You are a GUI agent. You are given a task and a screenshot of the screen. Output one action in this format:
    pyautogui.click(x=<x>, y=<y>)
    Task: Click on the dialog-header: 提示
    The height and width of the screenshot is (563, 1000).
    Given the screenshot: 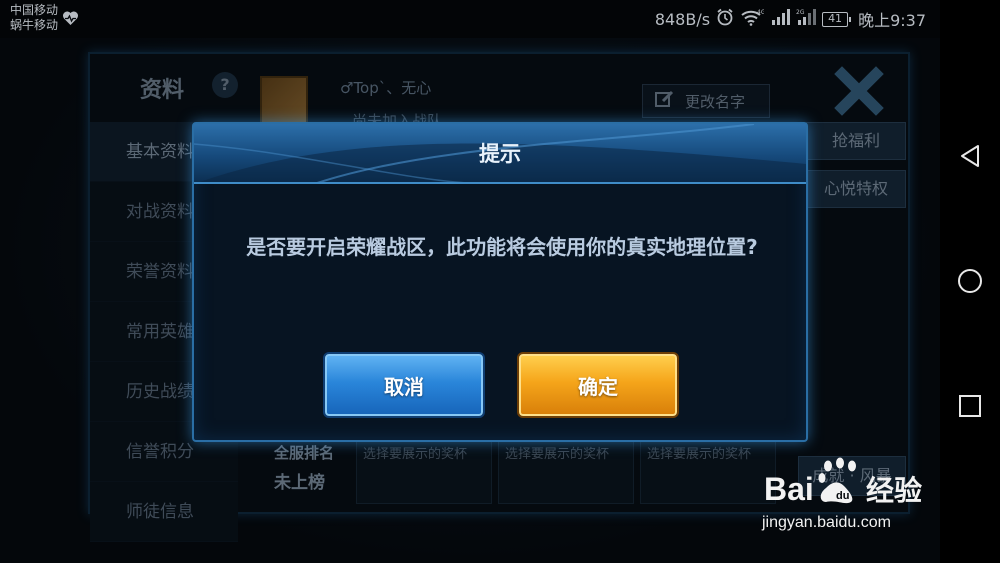 What is the action you would take?
    pyautogui.click(x=500, y=154)
    